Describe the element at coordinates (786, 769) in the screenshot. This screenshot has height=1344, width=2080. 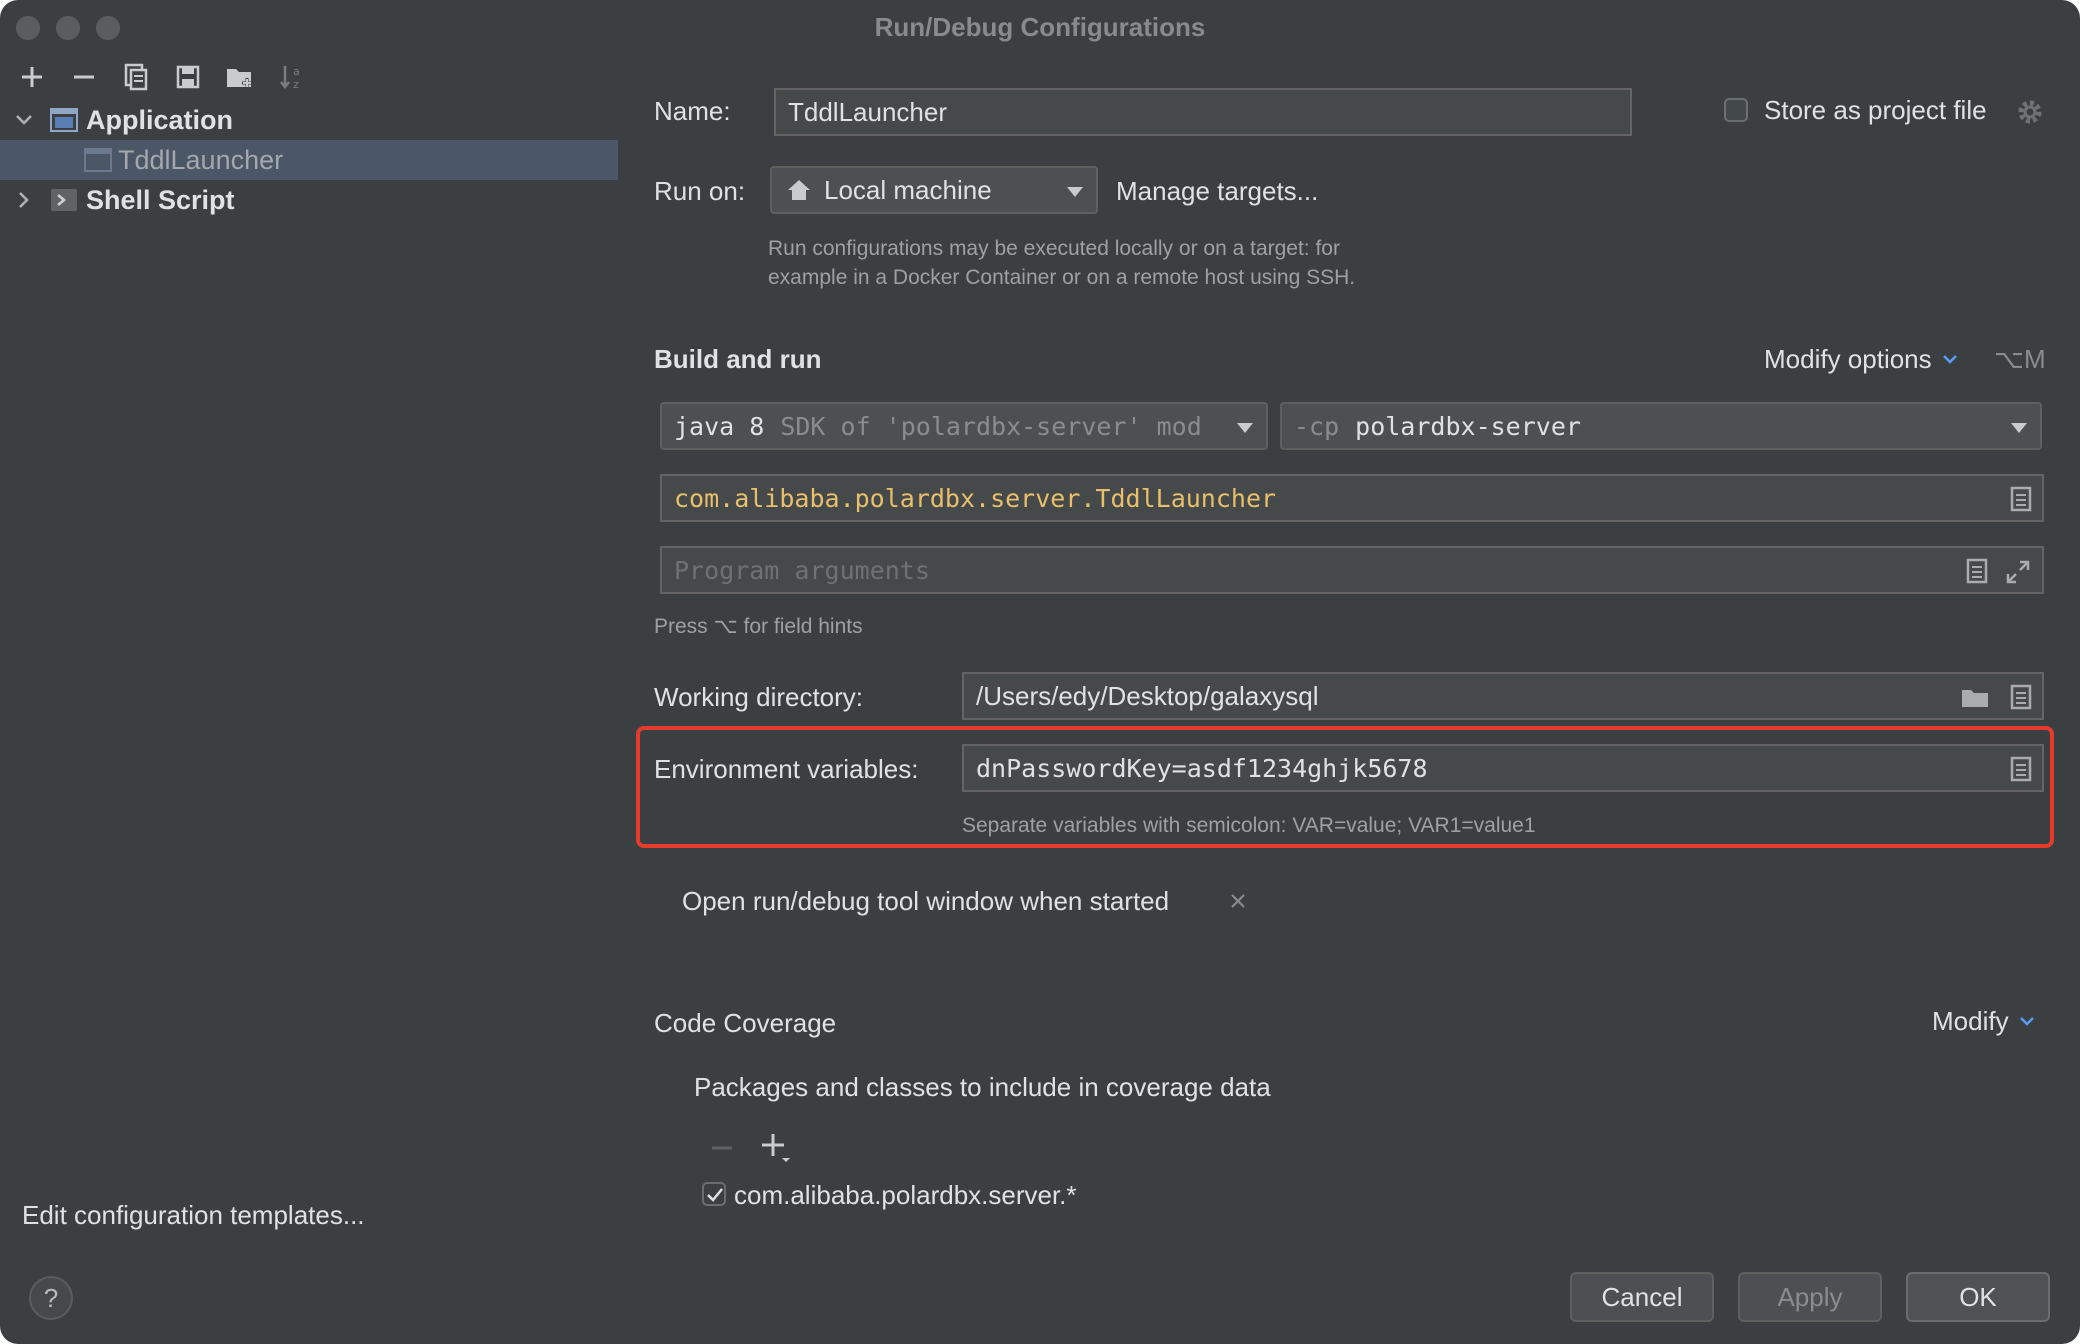
I see `environment-variables-label: Environment variables:` at that location.